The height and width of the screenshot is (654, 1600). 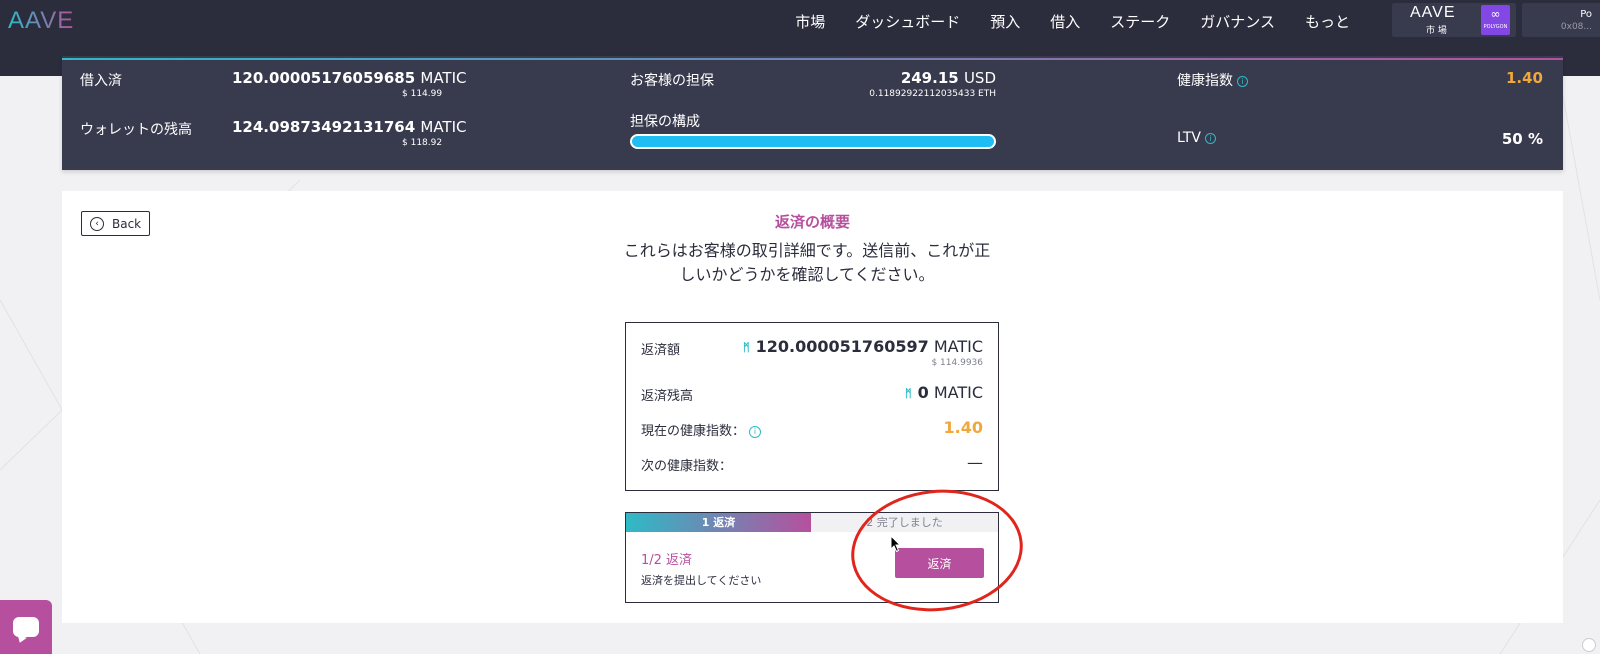 What do you see at coordinates (807, 262) in the screenshot?
I see `page-description: これらはお客様の取引詳細です。送信前、これが正しいかどうかを確認してください。` at bounding box center [807, 262].